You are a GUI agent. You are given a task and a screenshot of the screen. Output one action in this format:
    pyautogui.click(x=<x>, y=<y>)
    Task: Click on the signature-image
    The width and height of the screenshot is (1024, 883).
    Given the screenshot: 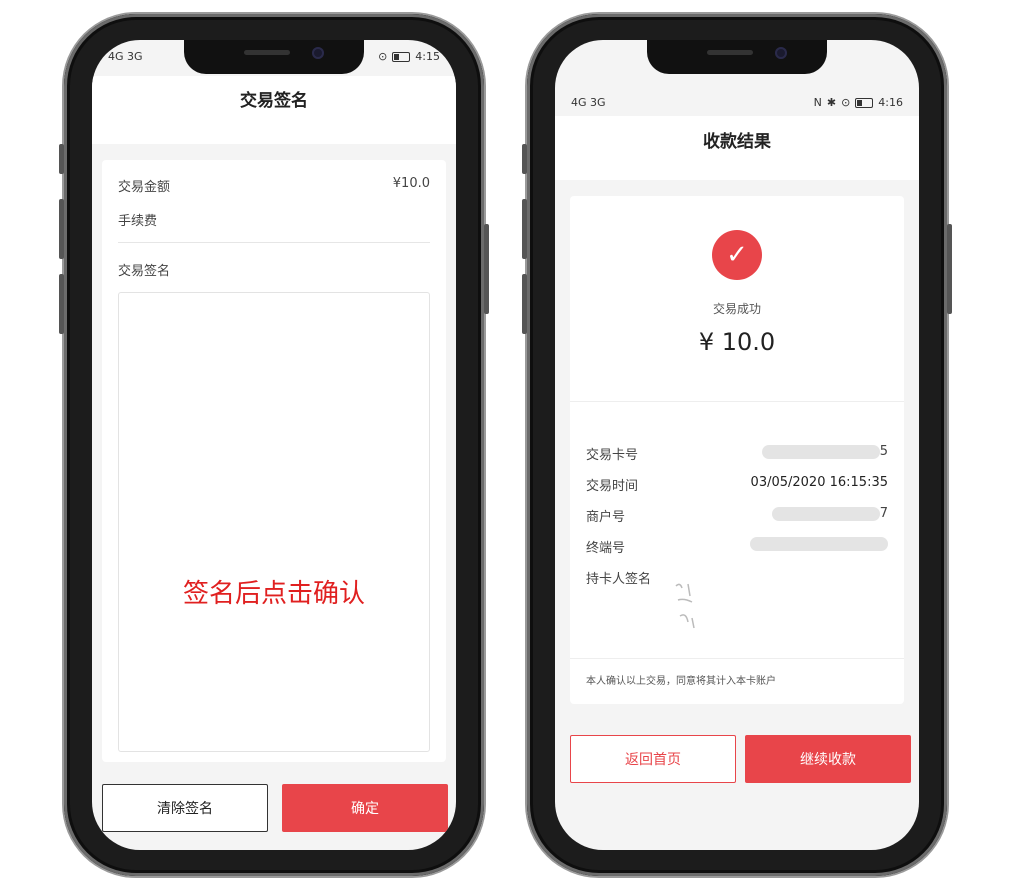 What is the action you would take?
    pyautogui.click(x=687, y=606)
    